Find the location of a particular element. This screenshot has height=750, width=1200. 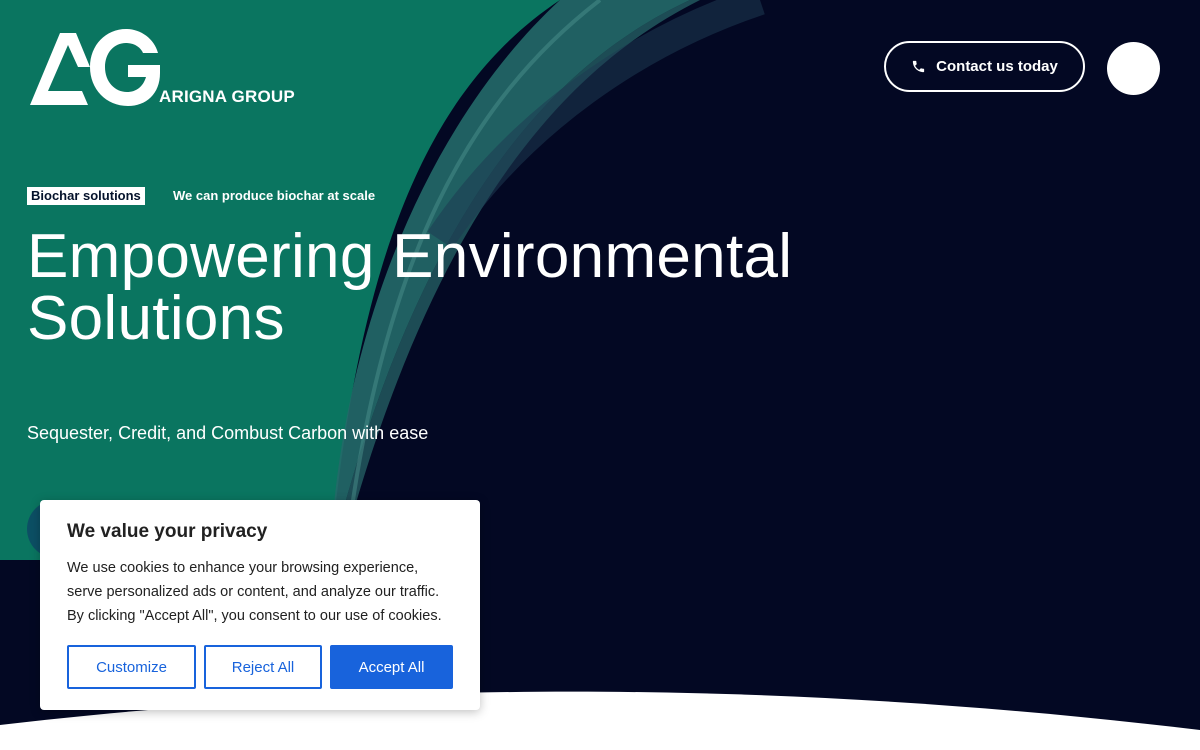

ag-logo-icon is located at coordinates (95, 67).